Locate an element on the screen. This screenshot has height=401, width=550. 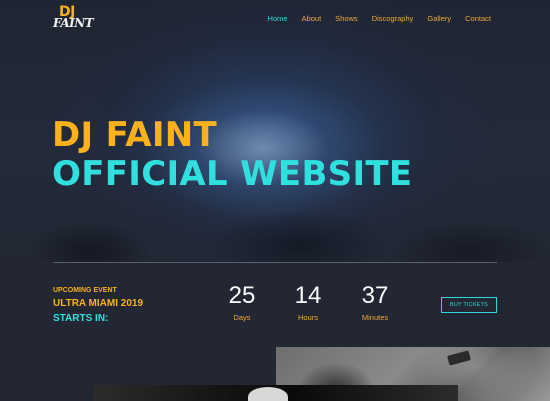
gallery-photo-left is located at coordinates (275, 393).